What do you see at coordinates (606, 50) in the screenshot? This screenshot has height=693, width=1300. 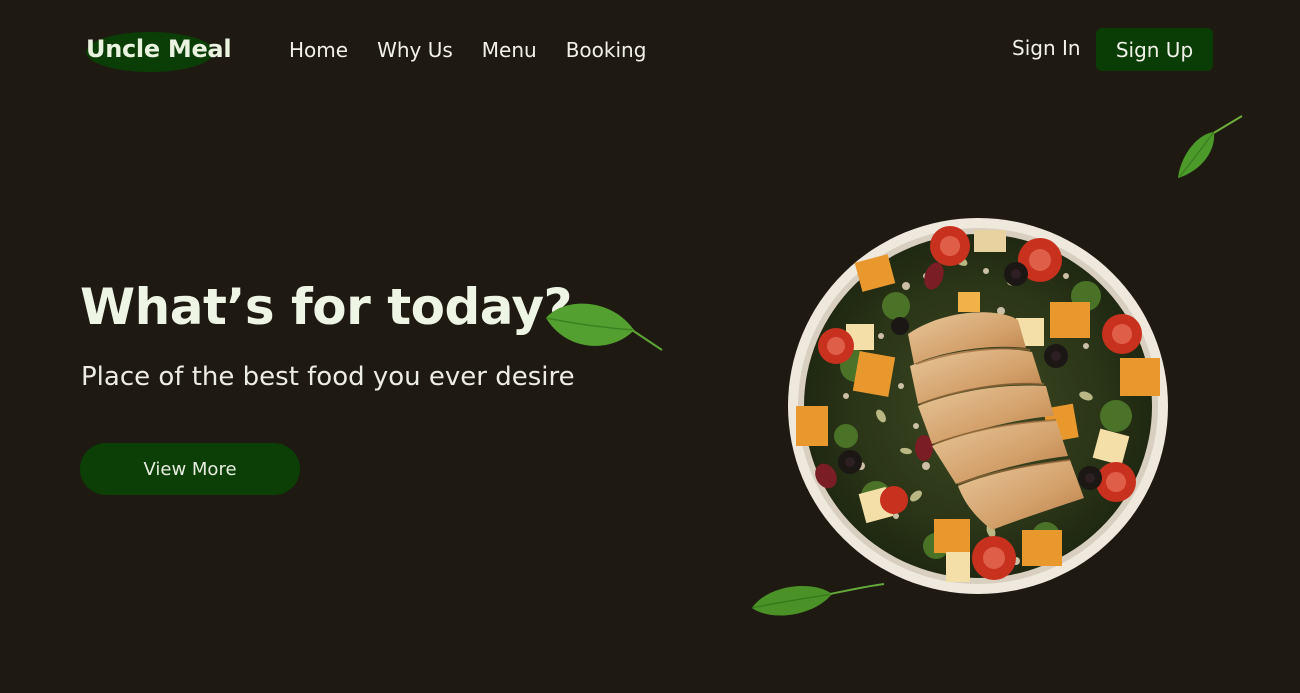 I see `nav-item-booking: Booking` at bounding box center [606, 50].